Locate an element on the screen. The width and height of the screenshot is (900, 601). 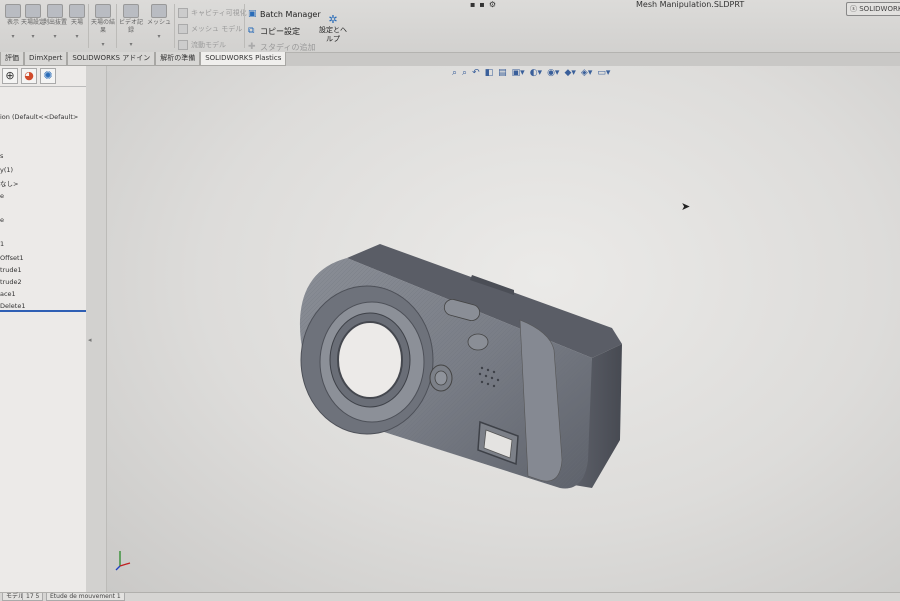
solidworks-logo: ⓢ SOLIDWORKS is located at coordinates (873, 9).